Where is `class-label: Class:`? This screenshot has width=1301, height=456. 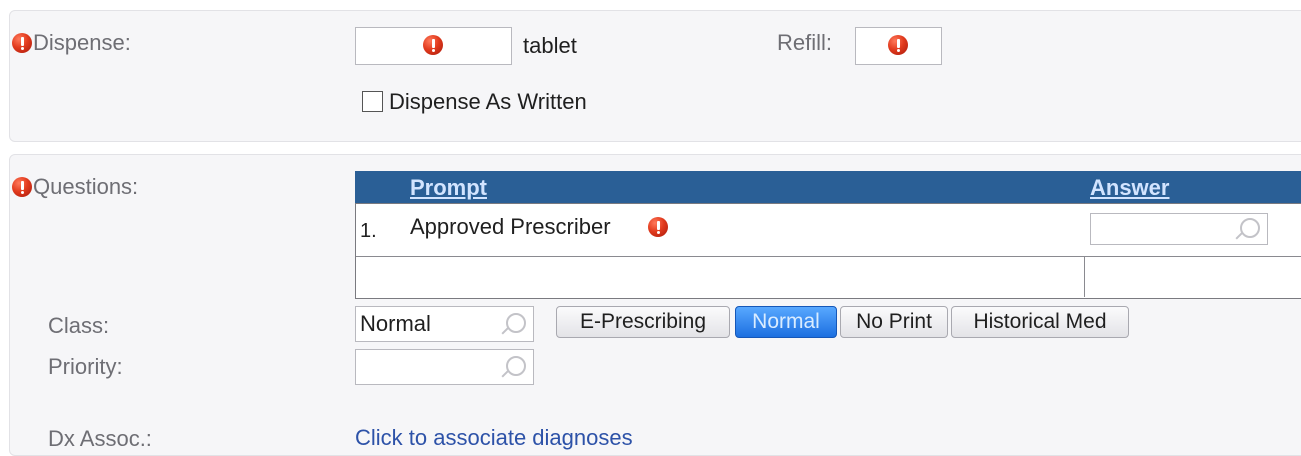 class-label: Class: is located at coordinates (79, 325).